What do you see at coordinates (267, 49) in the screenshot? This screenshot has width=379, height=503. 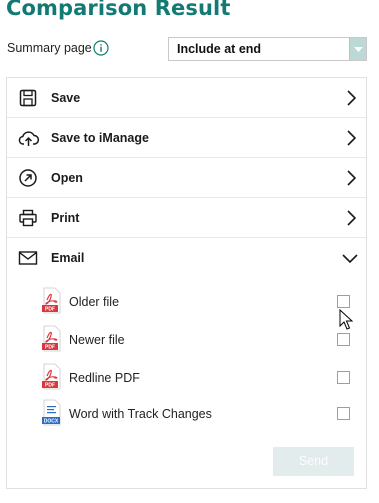 I see `summary-page-select: Include at end` at bounding box center [267, 49].